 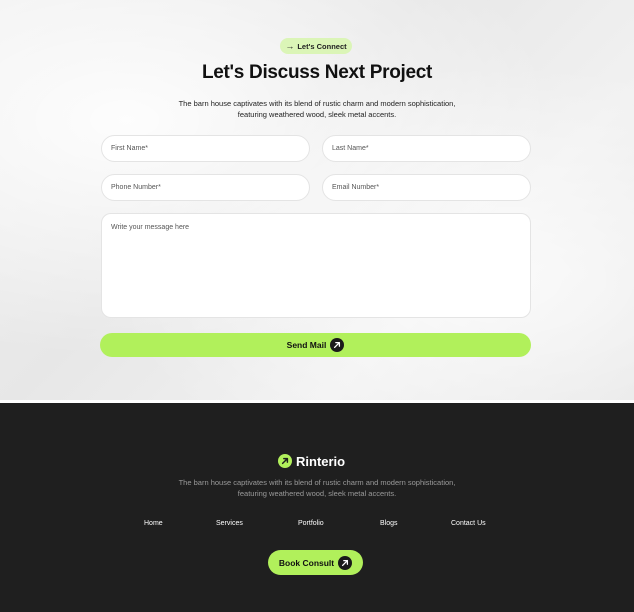 I want to click on nav-blogs: Blogs, so click(x=389, y=523).